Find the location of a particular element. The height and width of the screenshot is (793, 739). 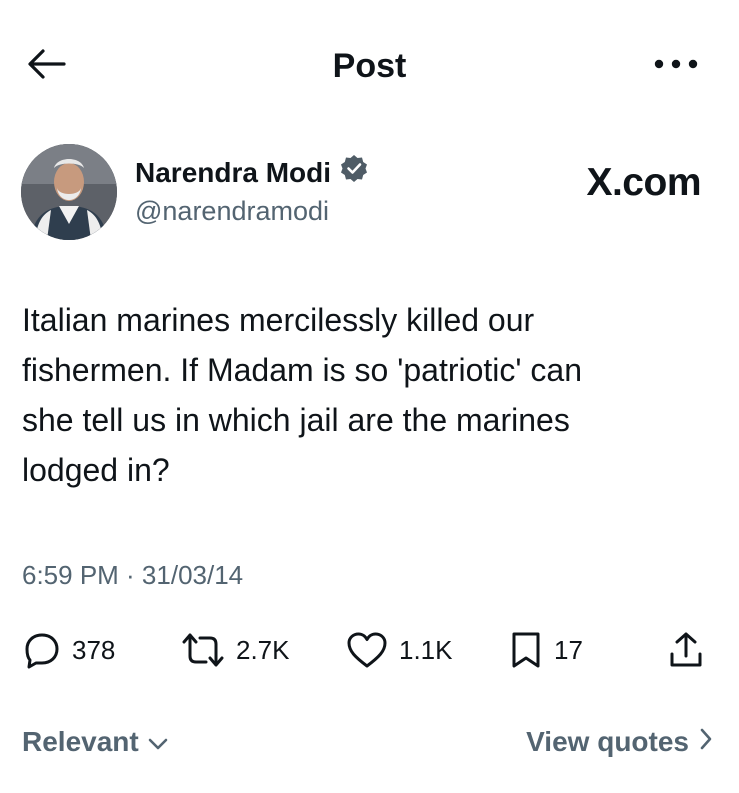

chevron-right-icon is located at coordinates (706, 742).